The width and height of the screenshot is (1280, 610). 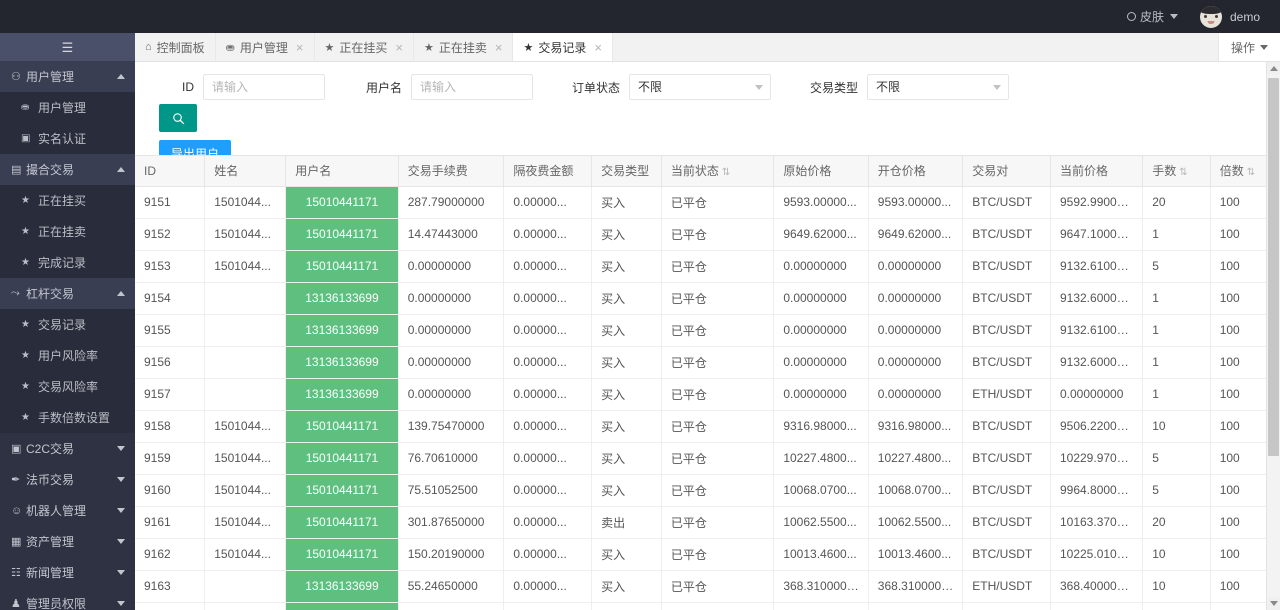 What do you see at coordinates (916, 394) in the screenshot?
I see `cell-open_price: 0.00000000` at bounding box center [916, 394].